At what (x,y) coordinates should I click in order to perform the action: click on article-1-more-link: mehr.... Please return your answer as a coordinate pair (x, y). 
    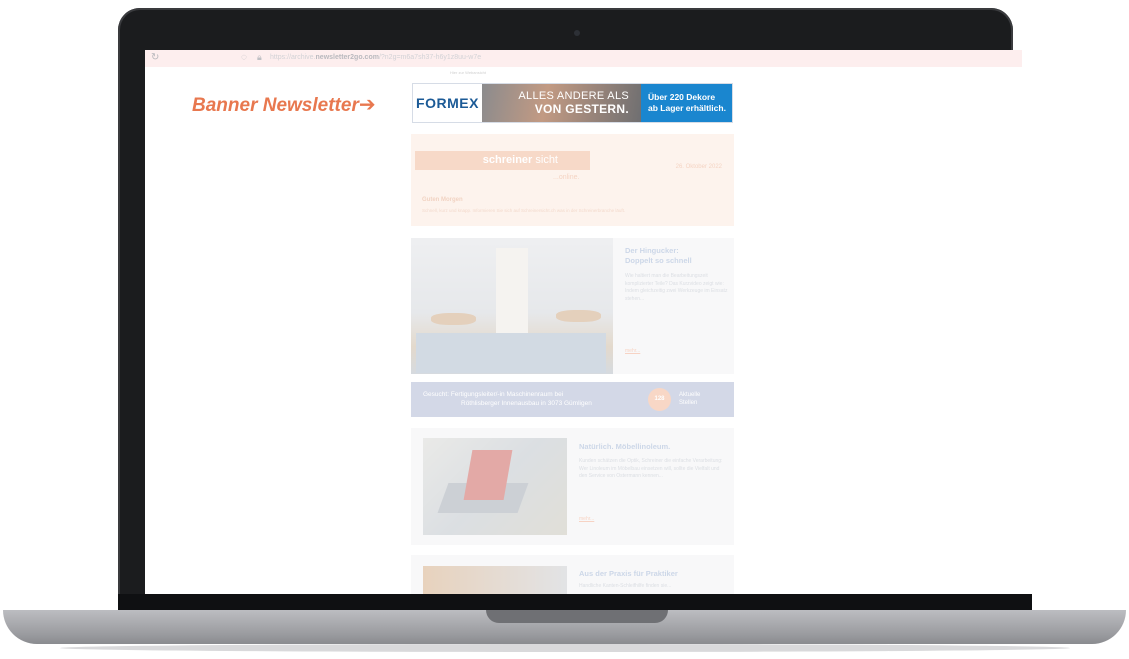
    Looking at the image, I should click on (632, 351).